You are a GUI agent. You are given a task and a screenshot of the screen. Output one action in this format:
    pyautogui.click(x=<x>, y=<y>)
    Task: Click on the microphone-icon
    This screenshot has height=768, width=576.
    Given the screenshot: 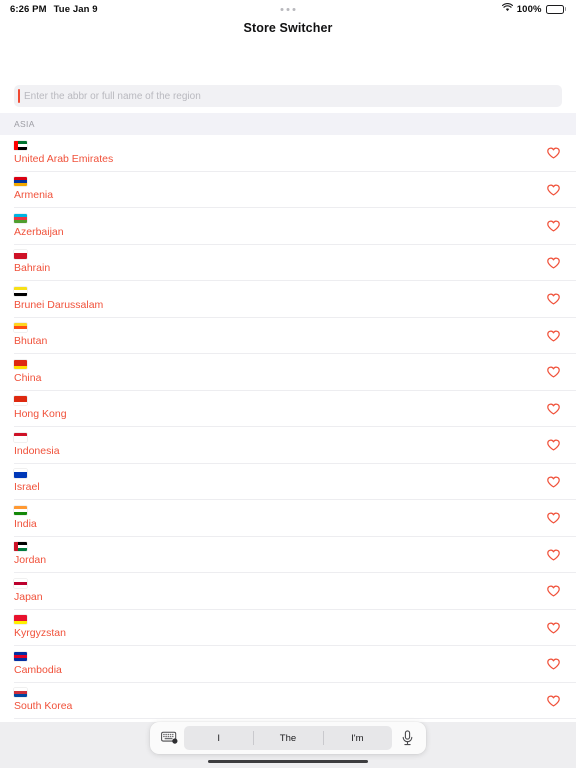 What is the action you would take?
    pyautogui.click(x=407, y=738)
    